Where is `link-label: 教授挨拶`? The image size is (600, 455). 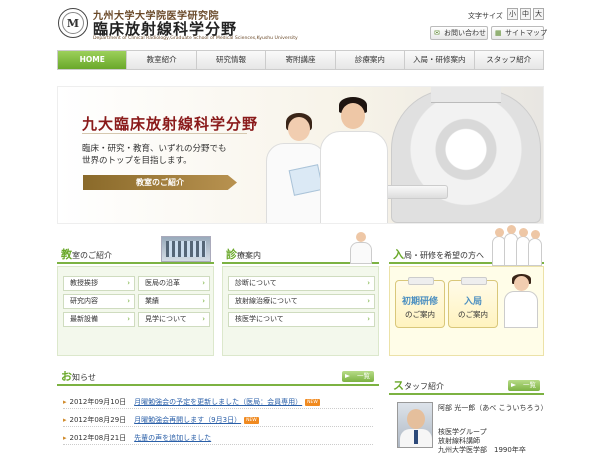 link-label: 教授挨拶 is located at coordinates (84, 283).